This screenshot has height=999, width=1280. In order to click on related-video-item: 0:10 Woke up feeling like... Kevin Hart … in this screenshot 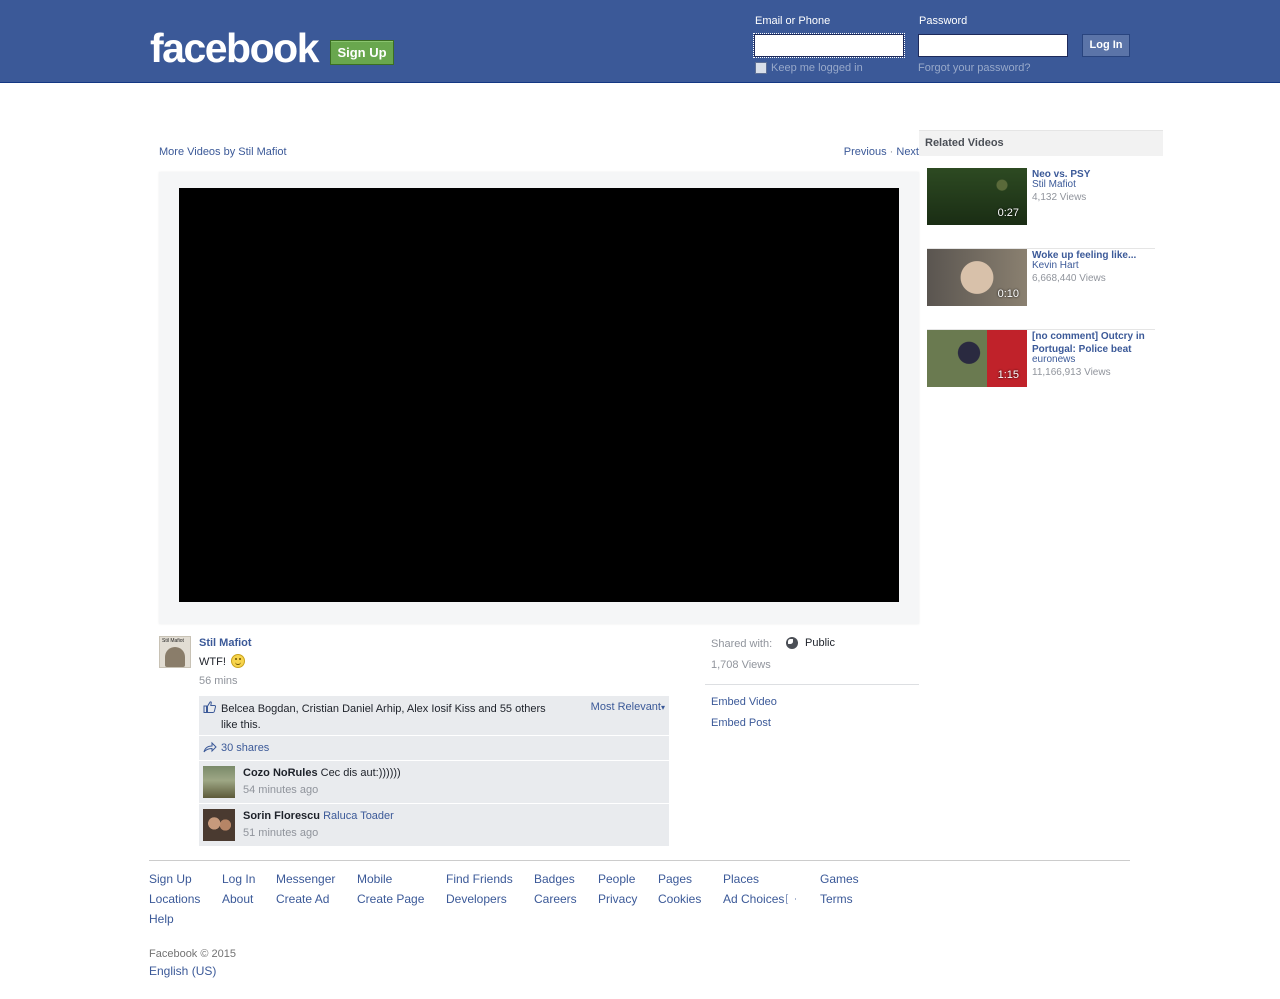, I will do `click(1041, 289)`.